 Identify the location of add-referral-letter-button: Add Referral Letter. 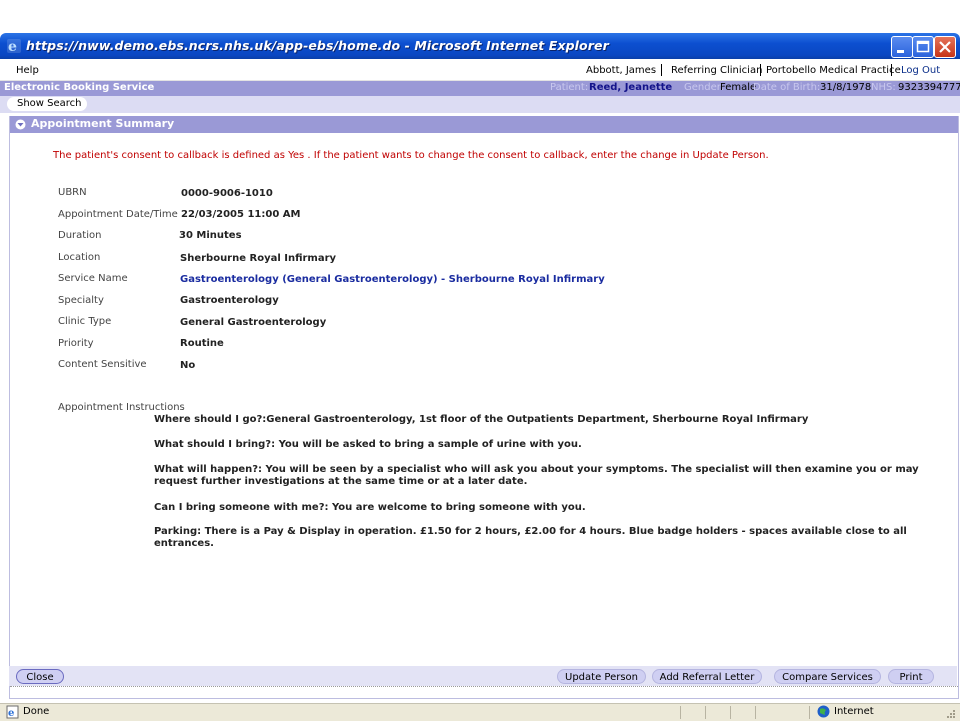
(707, 676).